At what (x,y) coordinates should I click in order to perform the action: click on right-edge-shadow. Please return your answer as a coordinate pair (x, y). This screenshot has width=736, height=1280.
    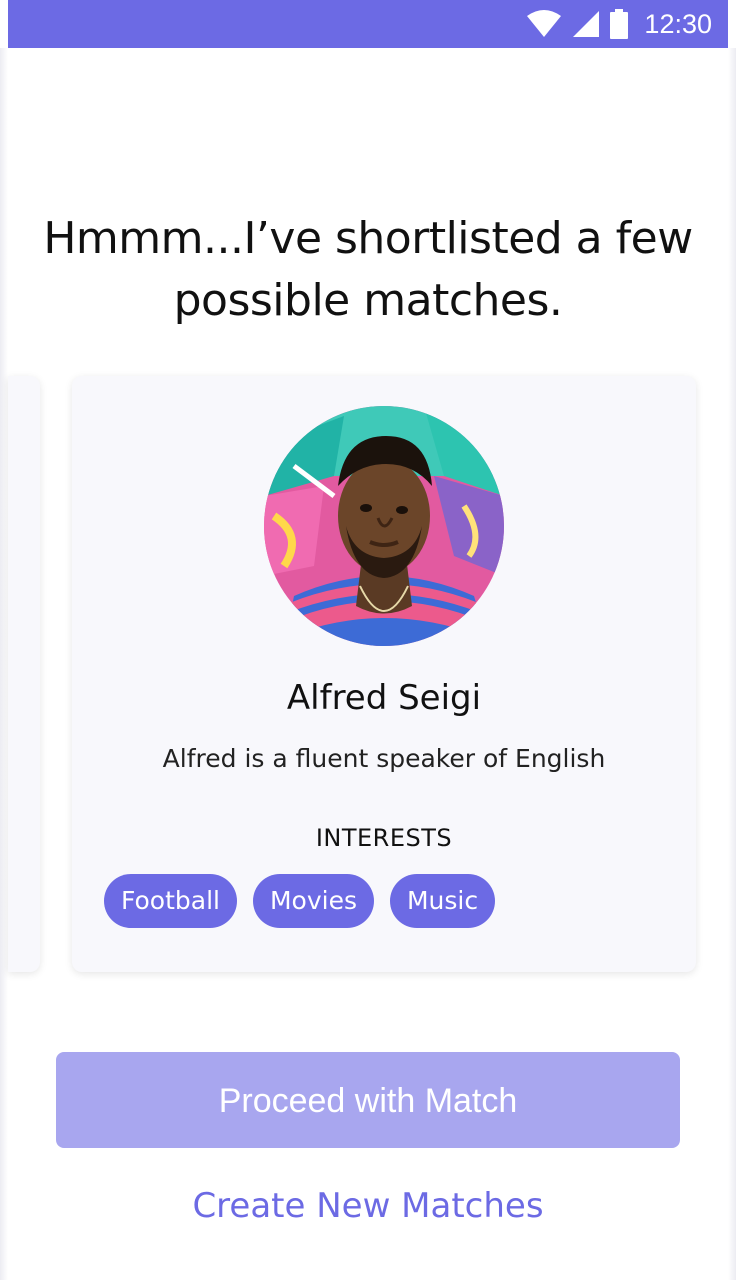
    Looking at the image, I should click on (732, 664).